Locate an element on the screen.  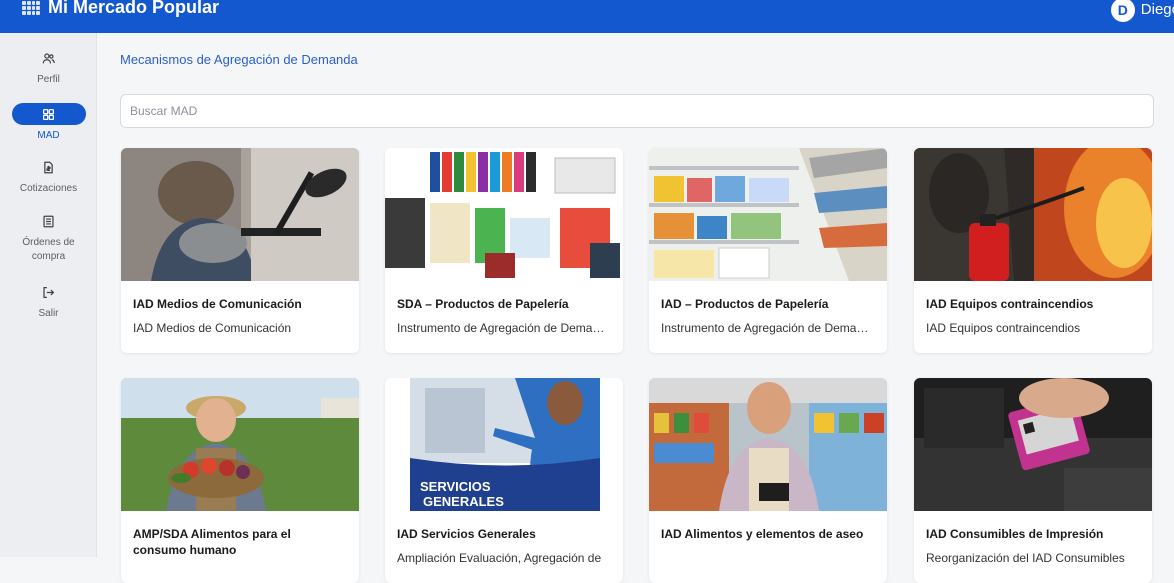
mad-card: AMP/SDA Alimentos para el consumo humano is located at coordinates (240, 480).